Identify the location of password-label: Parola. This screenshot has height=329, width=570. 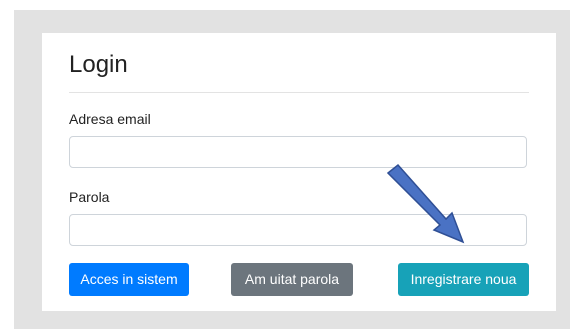
(89, 197).